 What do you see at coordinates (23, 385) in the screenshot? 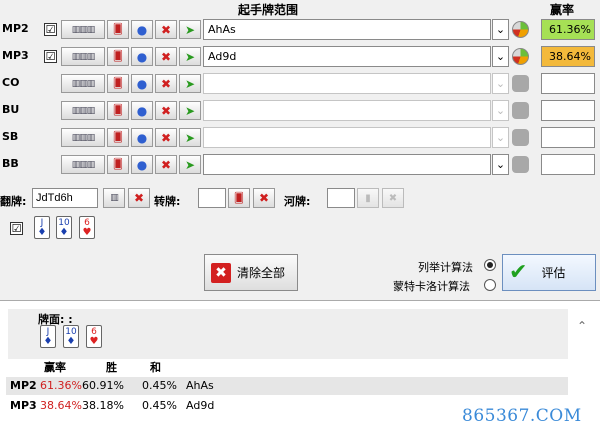
I see `result-position: MP2` at bounding box center [23, 385].